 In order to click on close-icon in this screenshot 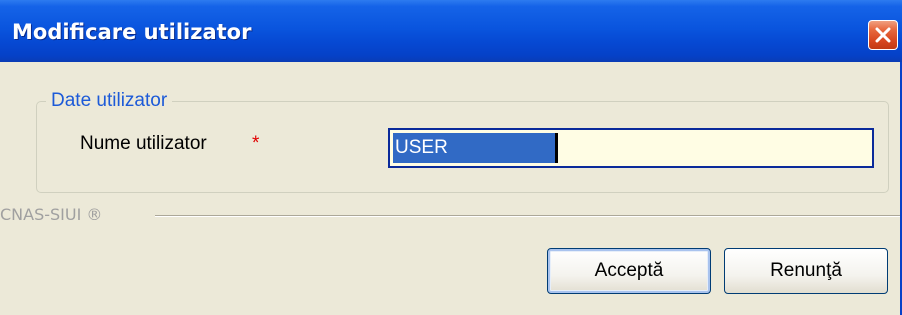, I will do `click(883, 35)`.